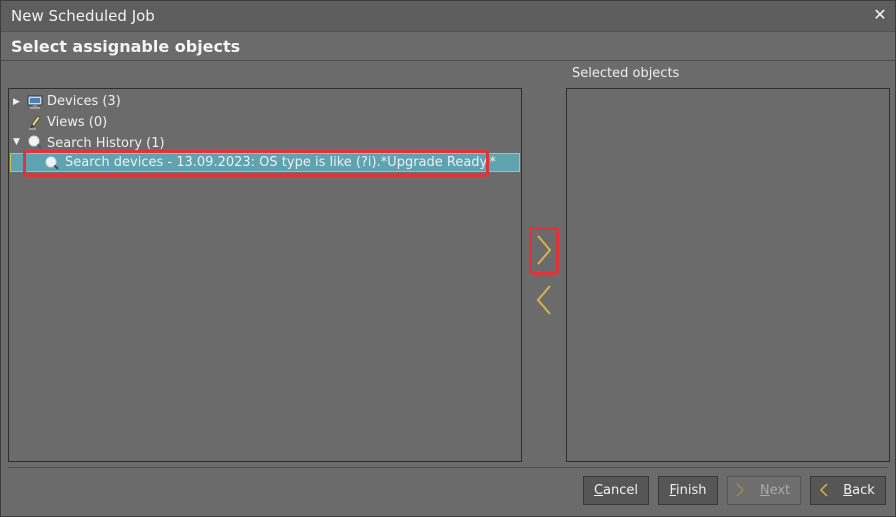 The width and height of the screenshot is (896, 517). Describe the element at coordinates (35, 102) in the screenshot. I see `monitor-icon` at that location.